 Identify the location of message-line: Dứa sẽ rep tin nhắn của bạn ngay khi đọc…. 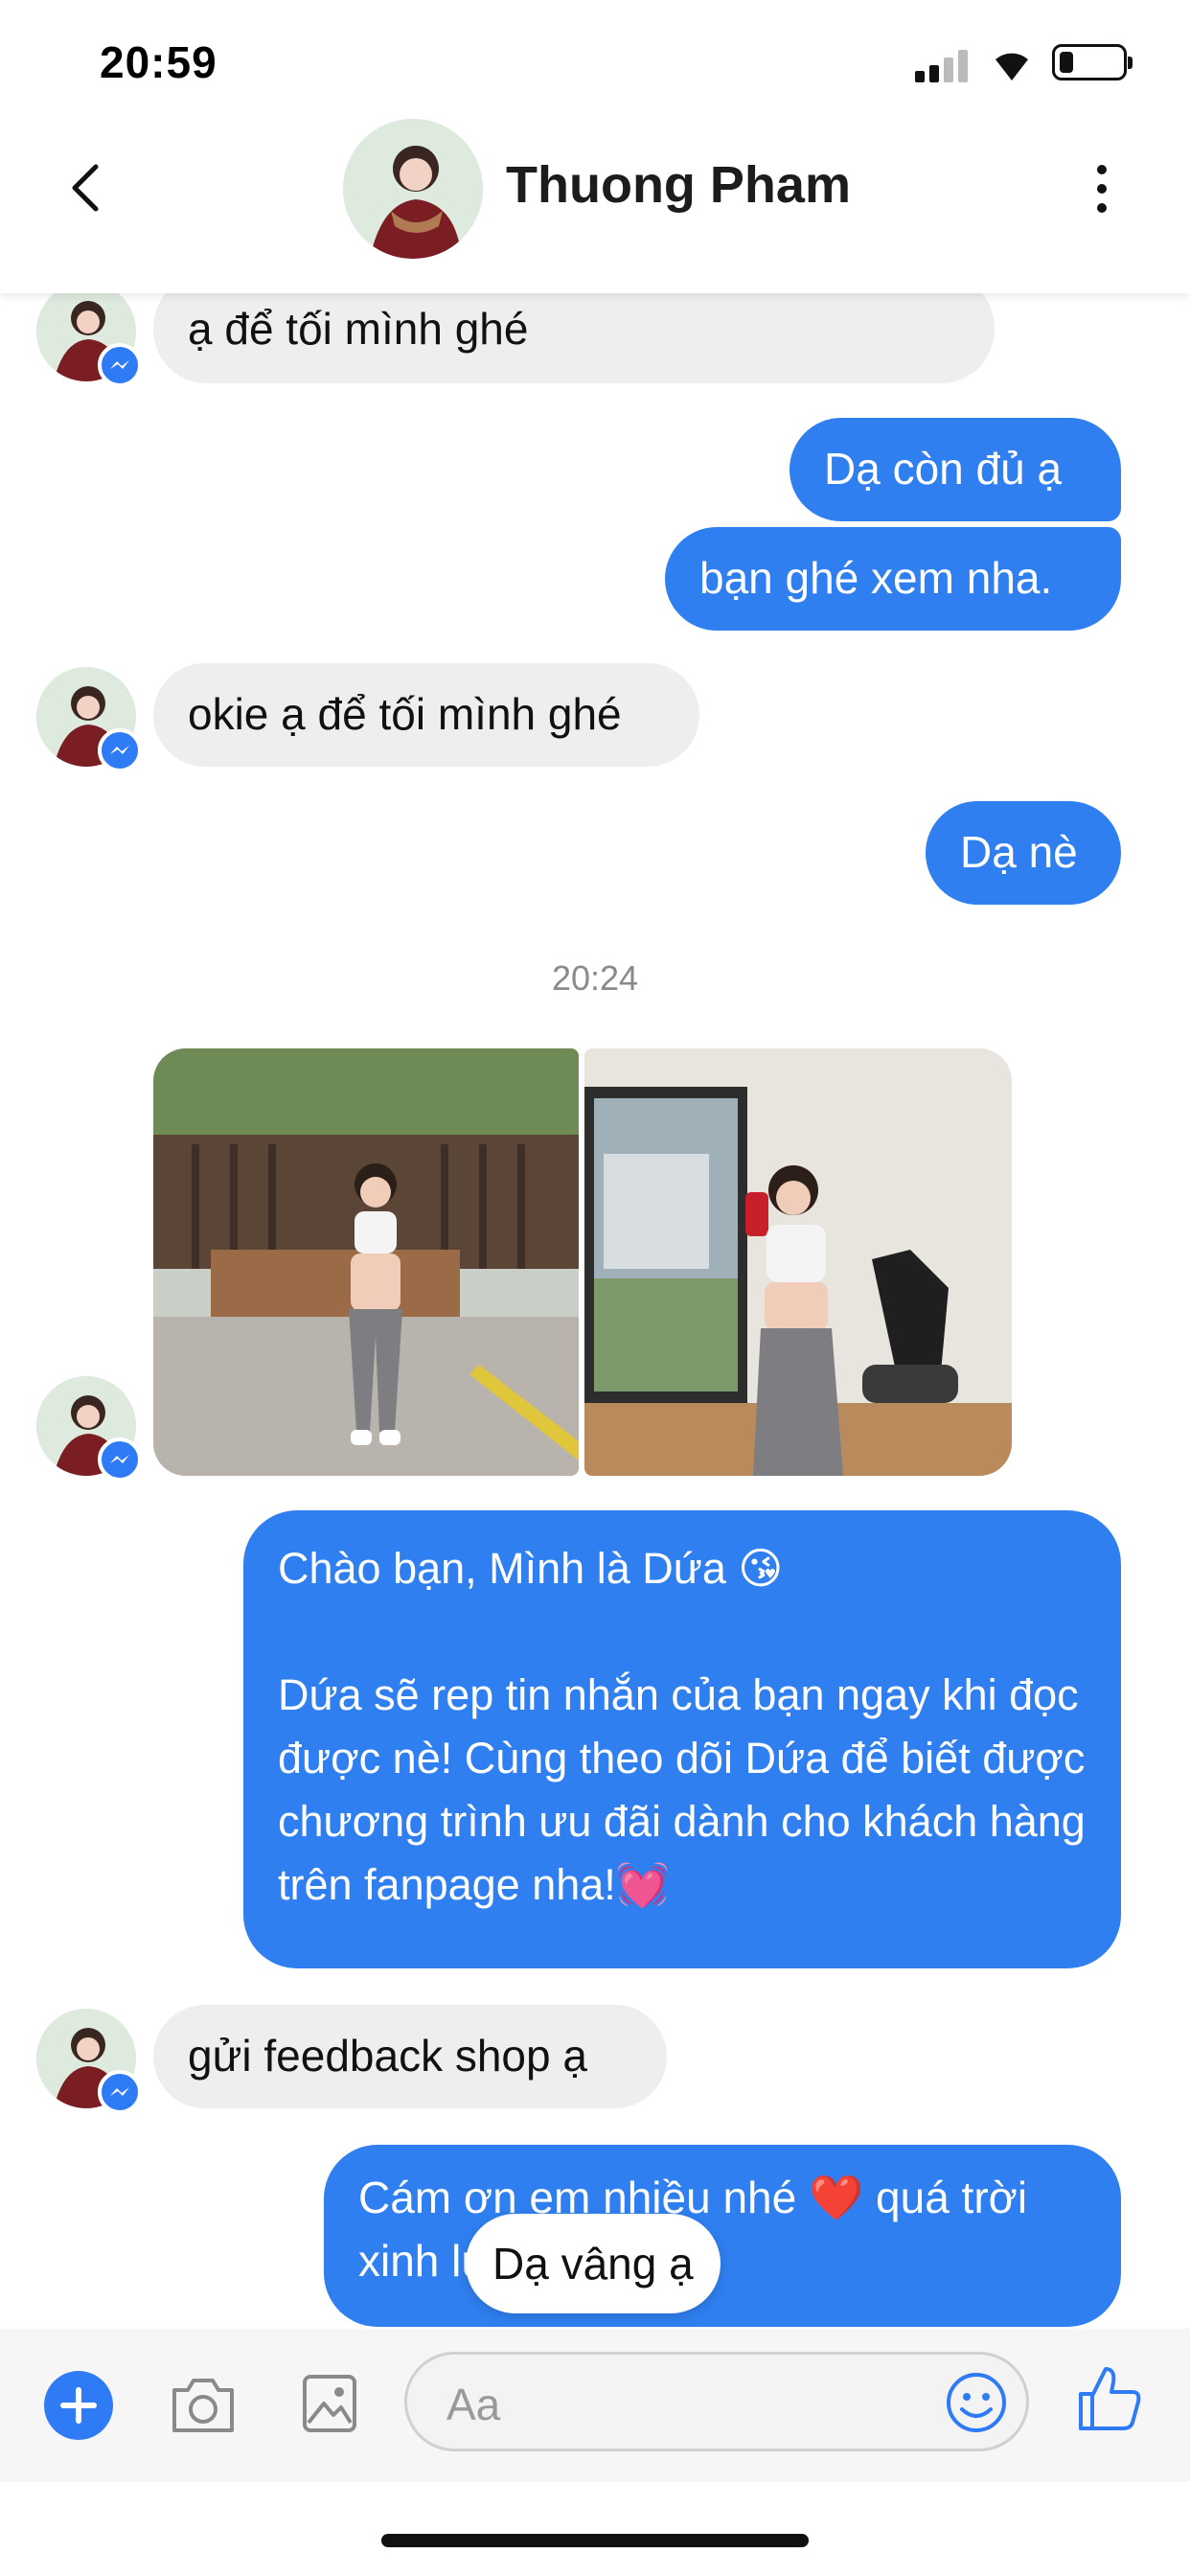
(682, 1789).